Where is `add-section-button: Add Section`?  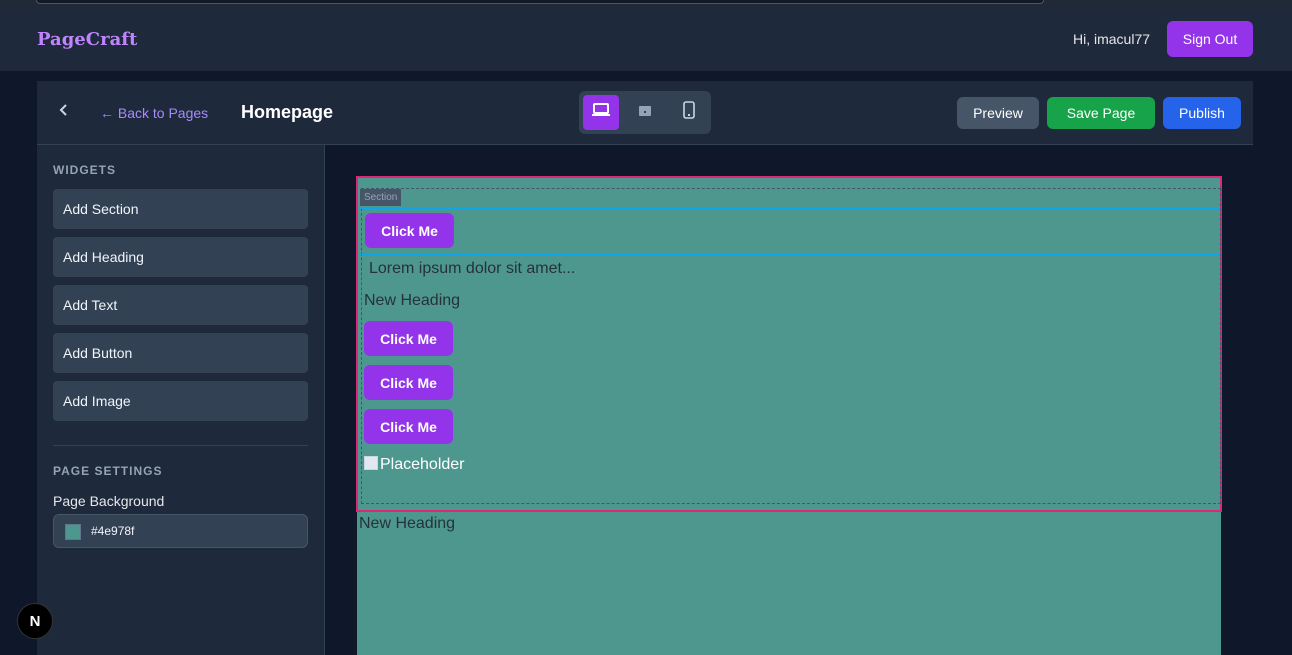 add-section-button: Add Section is located at coordinates (180, 209).